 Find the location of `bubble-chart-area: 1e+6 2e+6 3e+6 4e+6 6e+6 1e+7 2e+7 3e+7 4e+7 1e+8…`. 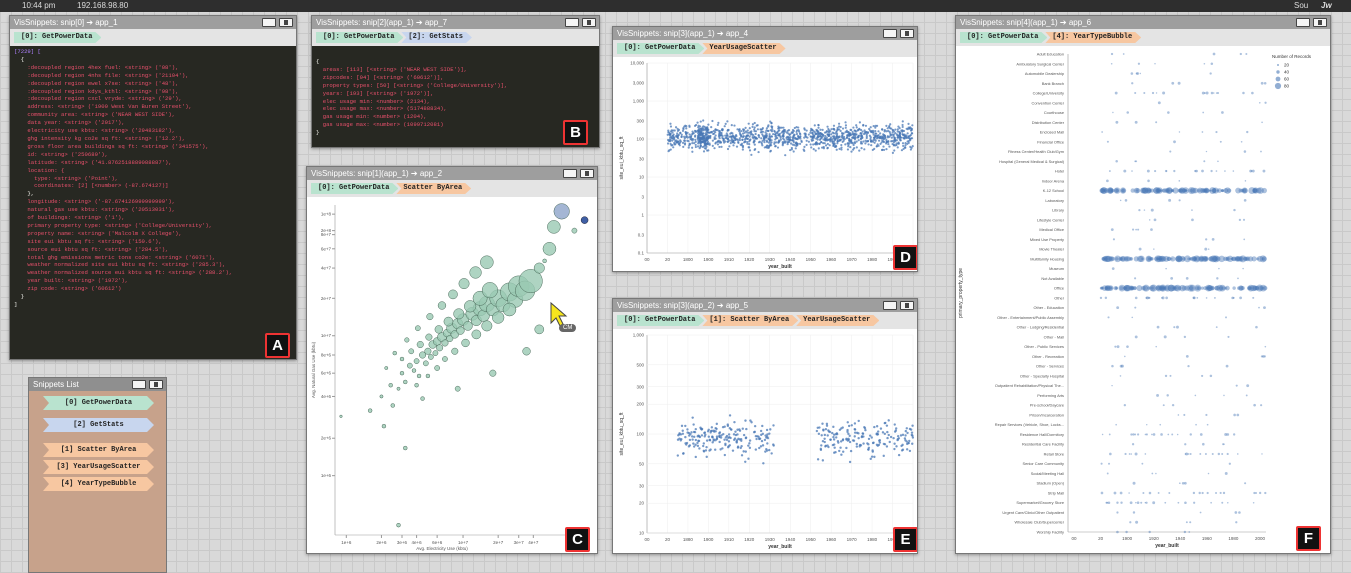

bubble-chart-area: 1e+6 2e+6 3e+6 4e+6 6e+6 1e+7 2e+7 3e+7 4e+7 1e+8… is located at coordinates (452, 375).